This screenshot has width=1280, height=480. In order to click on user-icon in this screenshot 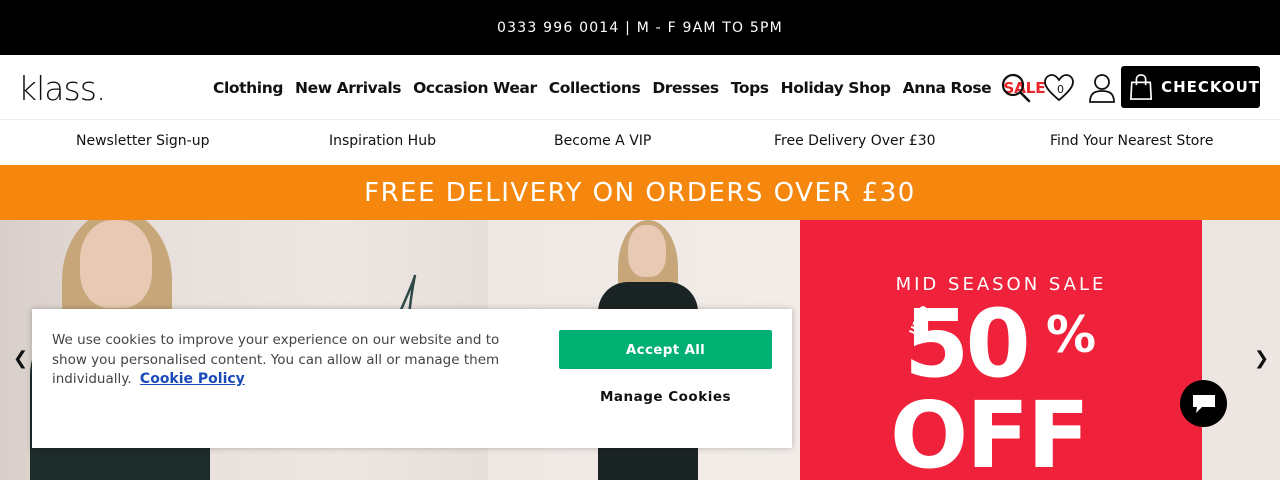, I will do `click(1102, 88)`.